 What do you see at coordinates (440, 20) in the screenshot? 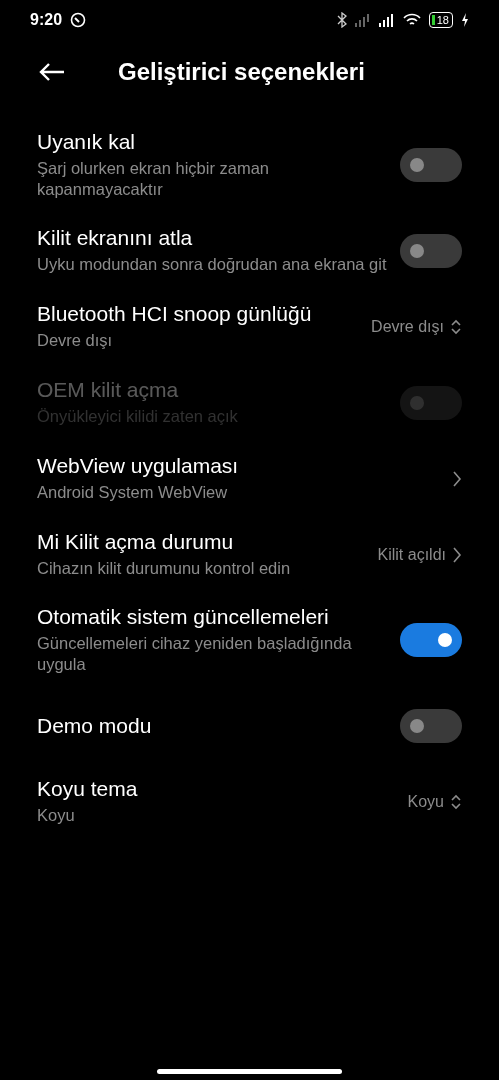
I see `battery-icon: 18` at bounding box center [440, 20].